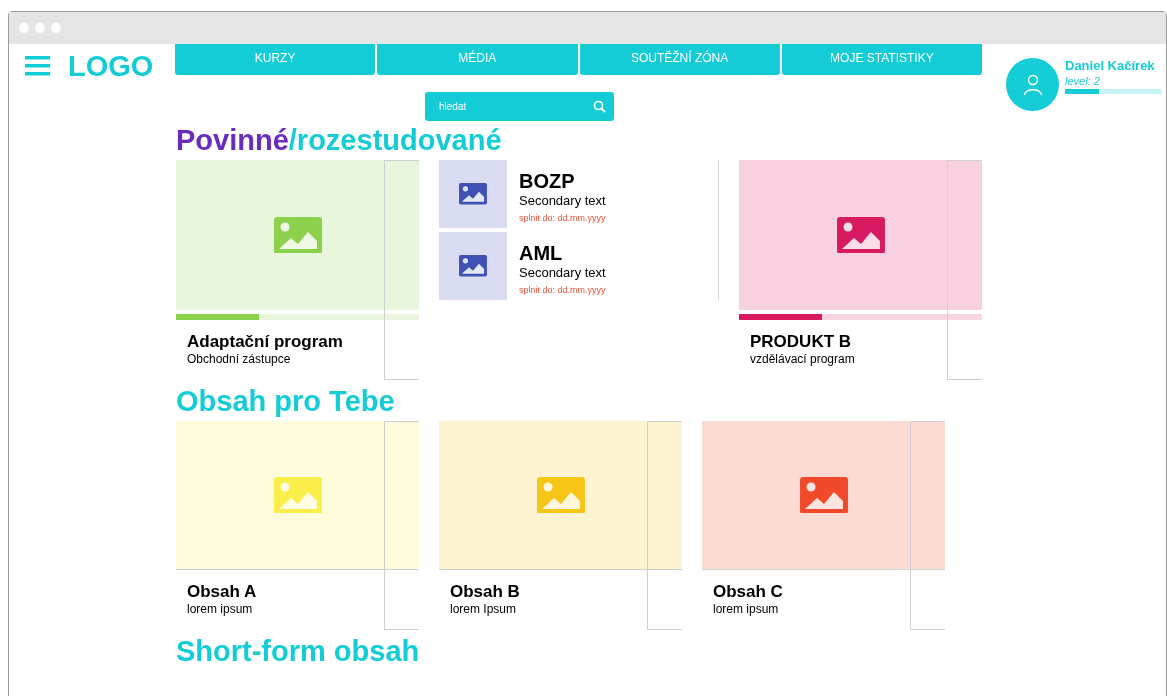 The image size is (1167, 696). Describe the element at coordinates (222, 592) in the screenshot. I see `card-title: Obsah A` at that location.